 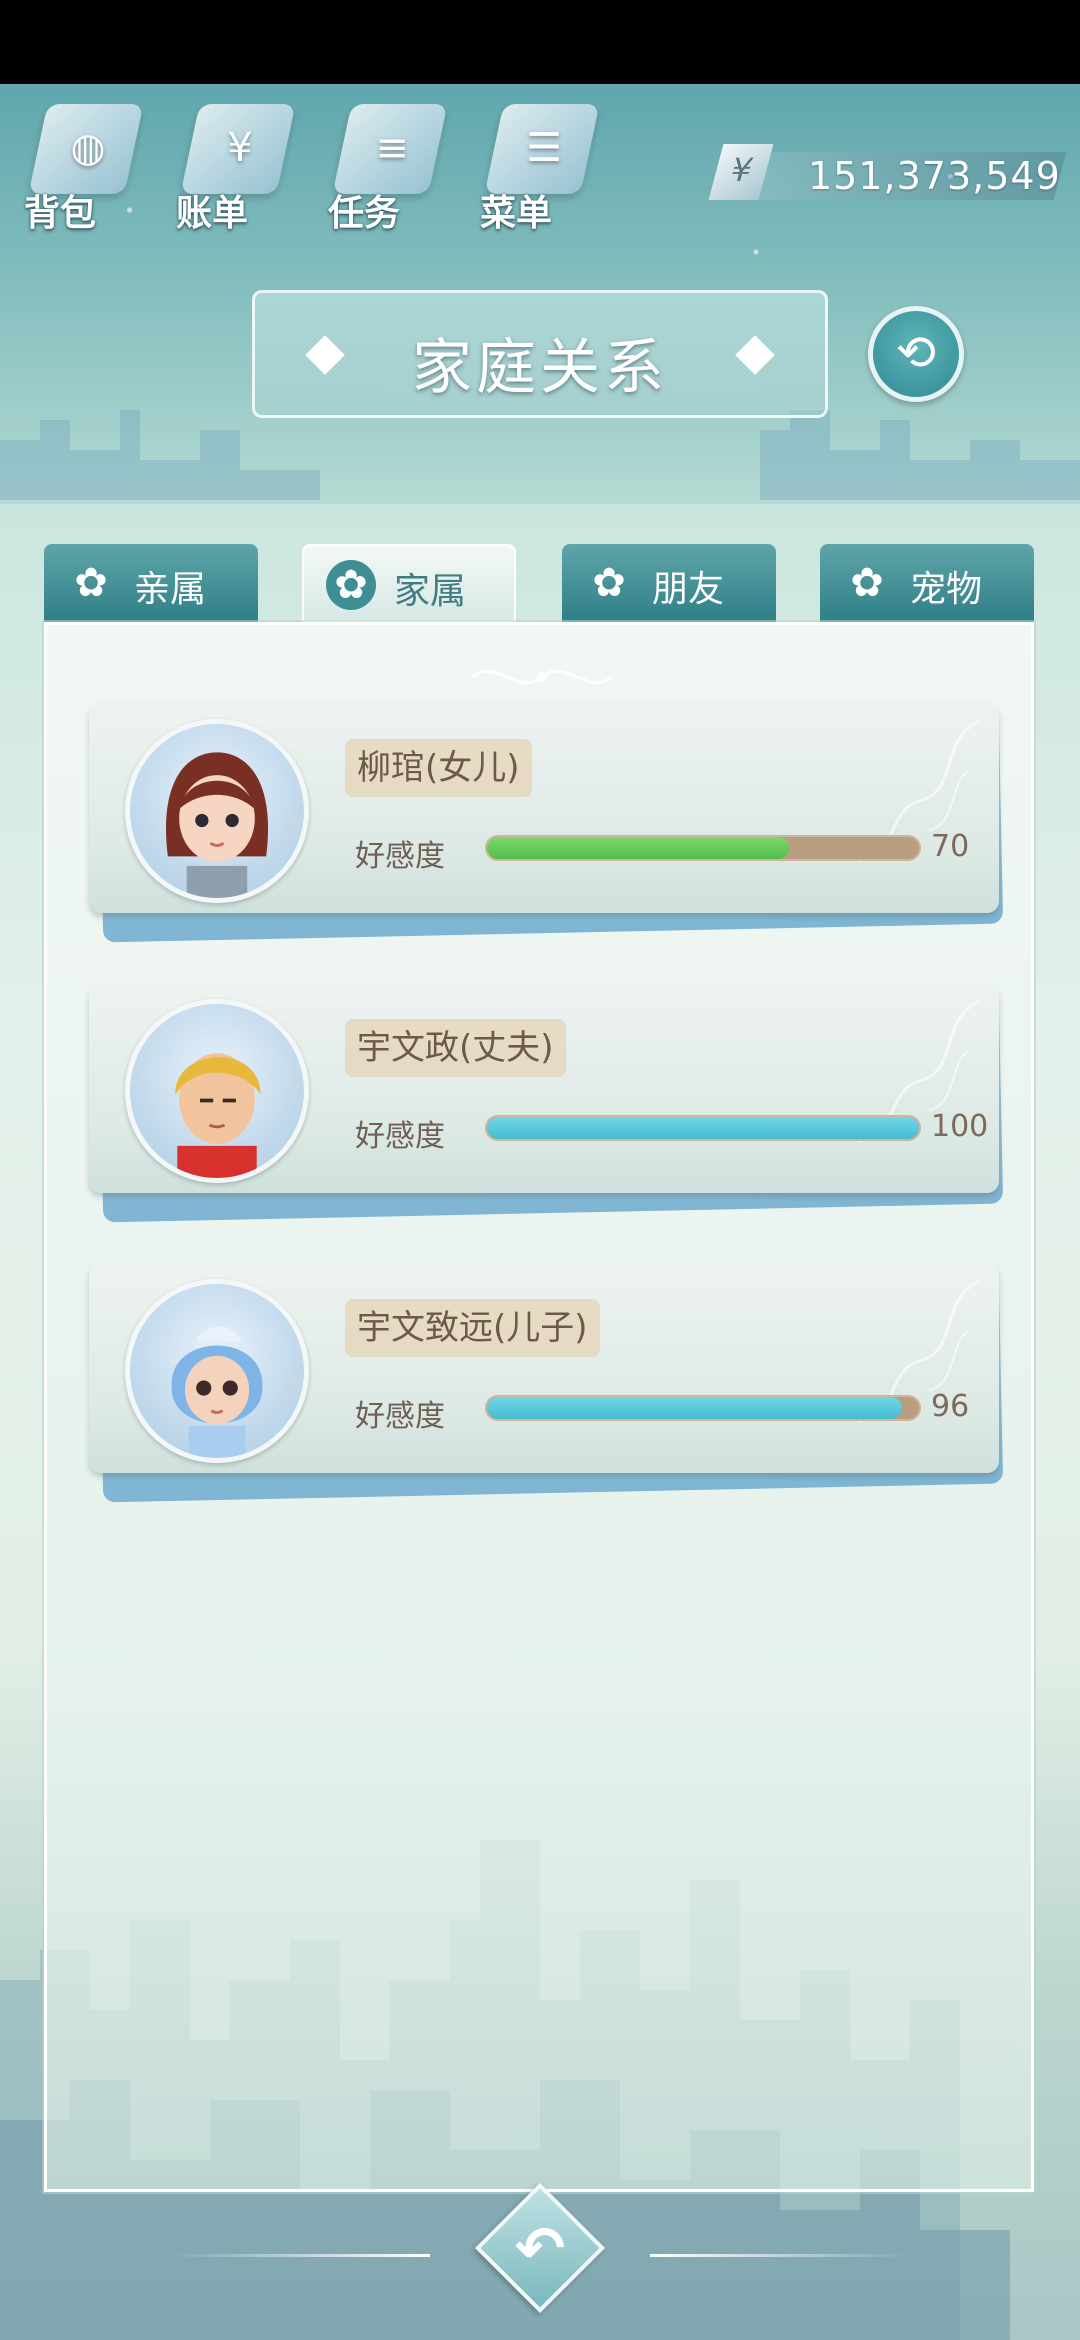 I want to click on decor-line-left, so click(x=300, y=2255).